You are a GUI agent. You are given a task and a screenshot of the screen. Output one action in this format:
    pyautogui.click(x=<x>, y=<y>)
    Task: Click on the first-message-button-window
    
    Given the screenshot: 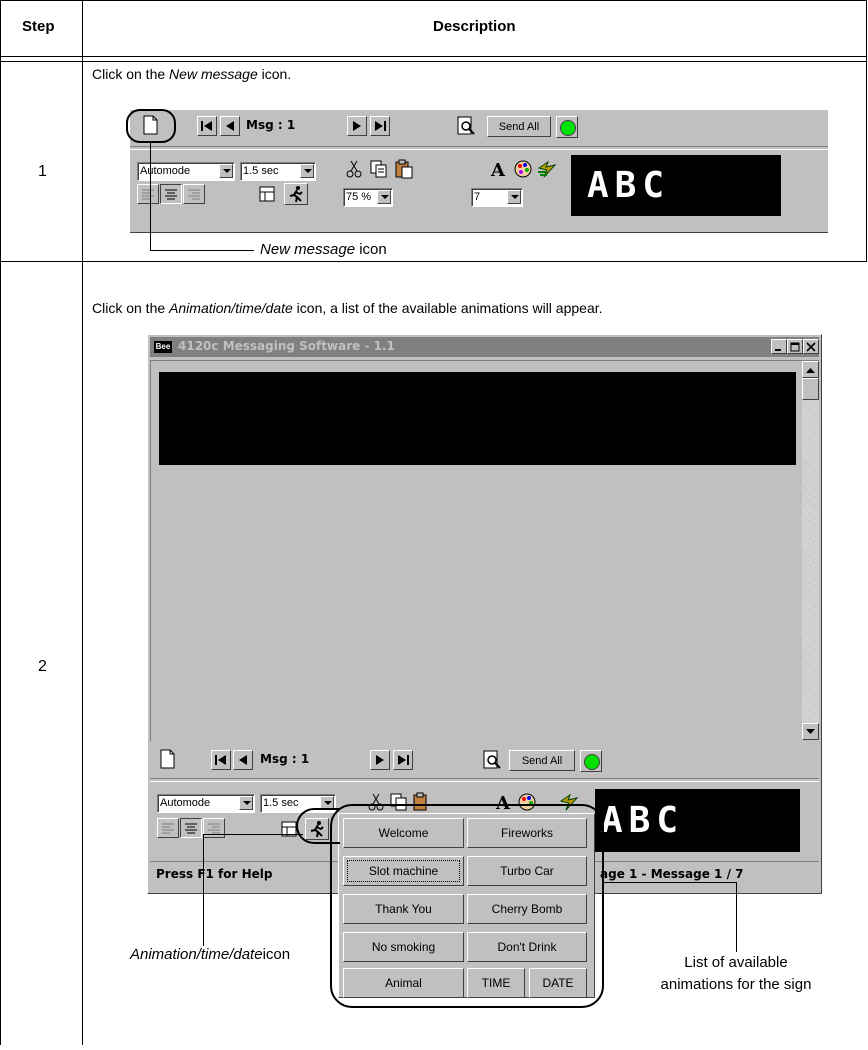 What is the action you would take?
    pyautogui.click(x=221, y=760)
    